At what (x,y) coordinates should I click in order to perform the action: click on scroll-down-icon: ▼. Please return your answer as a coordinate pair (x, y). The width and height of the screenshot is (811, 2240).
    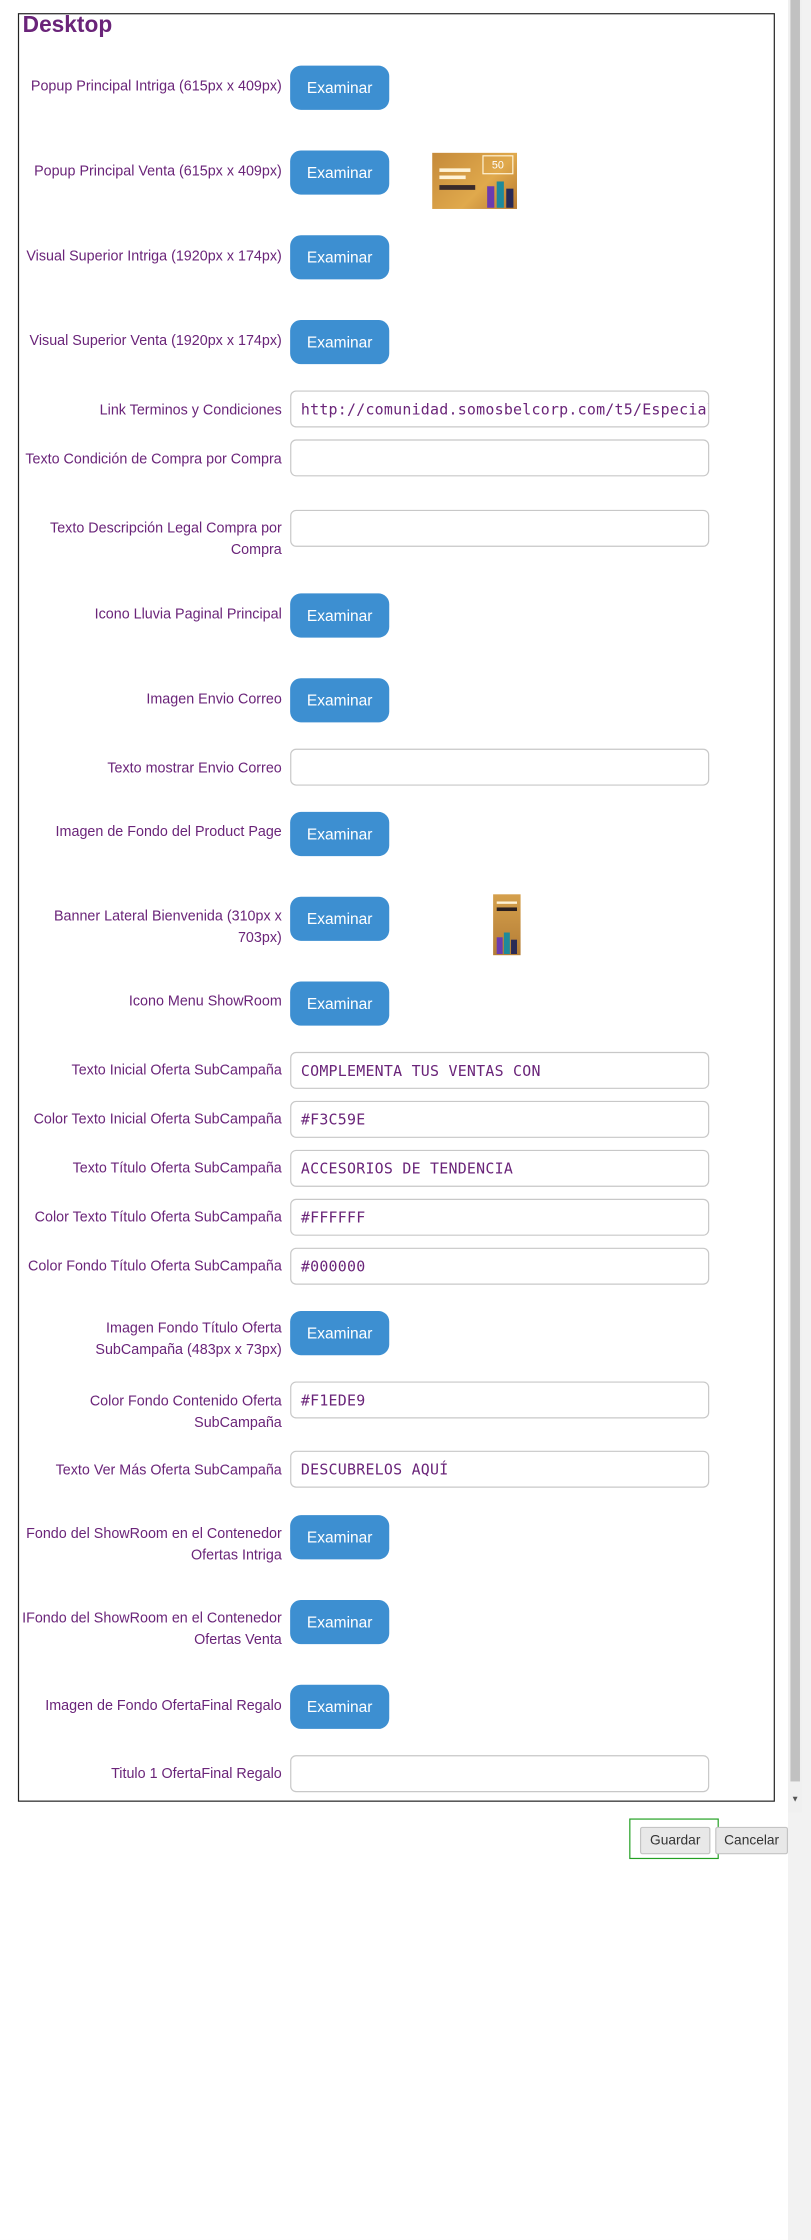
    Looking at the image, I should click on (795, 1800).